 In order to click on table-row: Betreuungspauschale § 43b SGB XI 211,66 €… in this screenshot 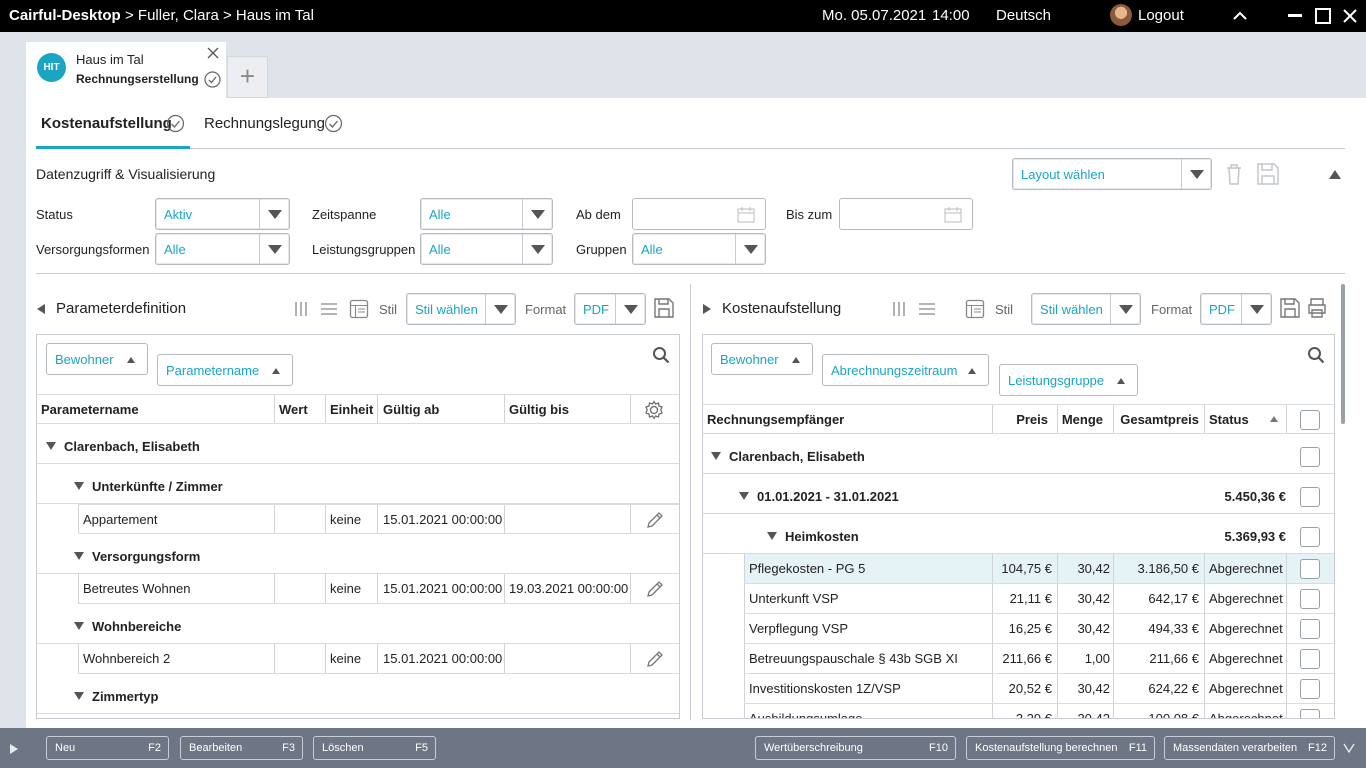, I will do `click(1039, 659)`.